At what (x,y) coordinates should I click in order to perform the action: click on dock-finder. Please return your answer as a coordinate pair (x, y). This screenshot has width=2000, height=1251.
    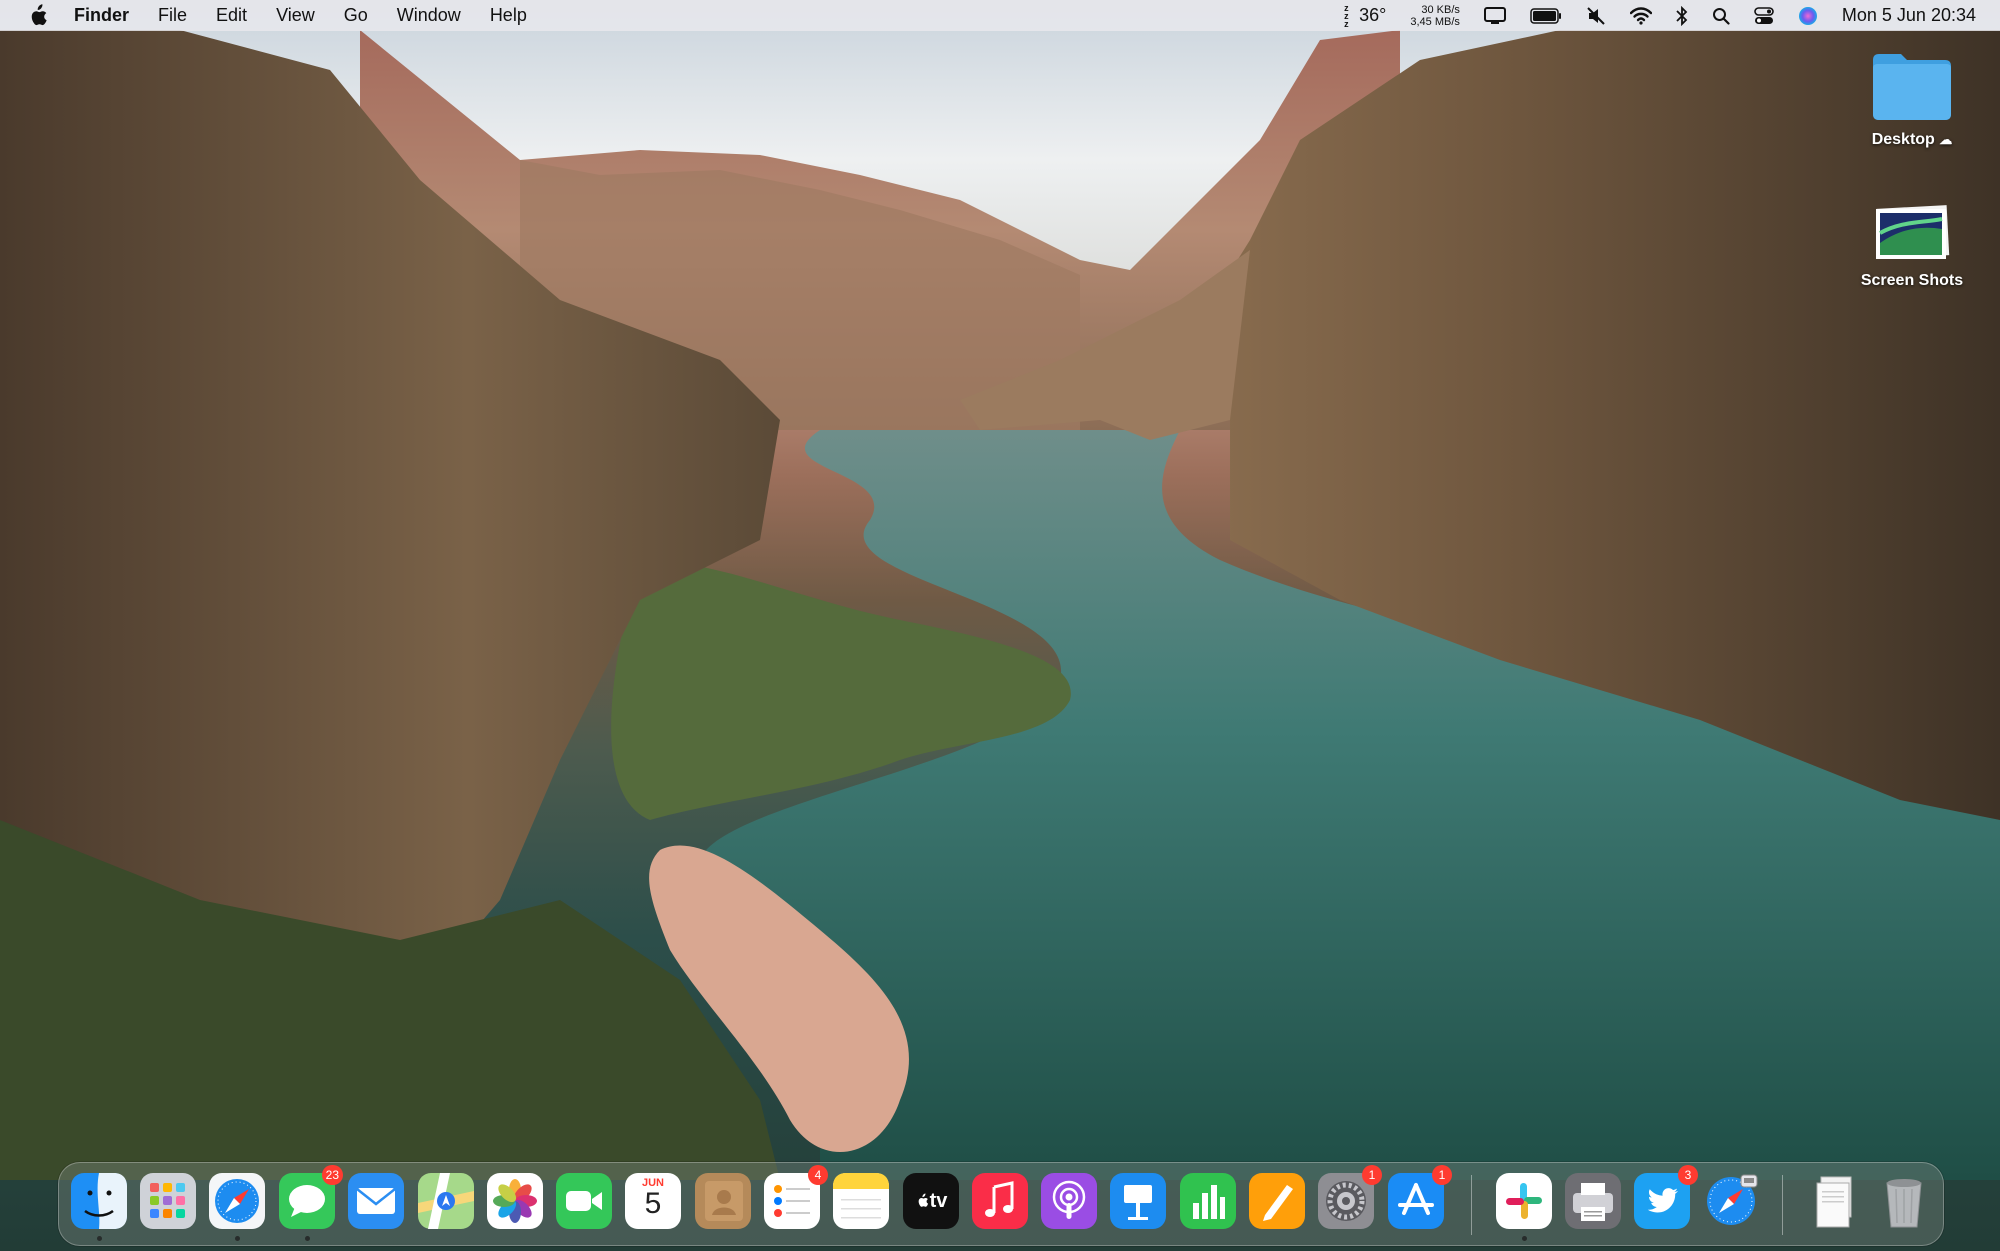
    Looking at the image, I should click on (99, 1201).